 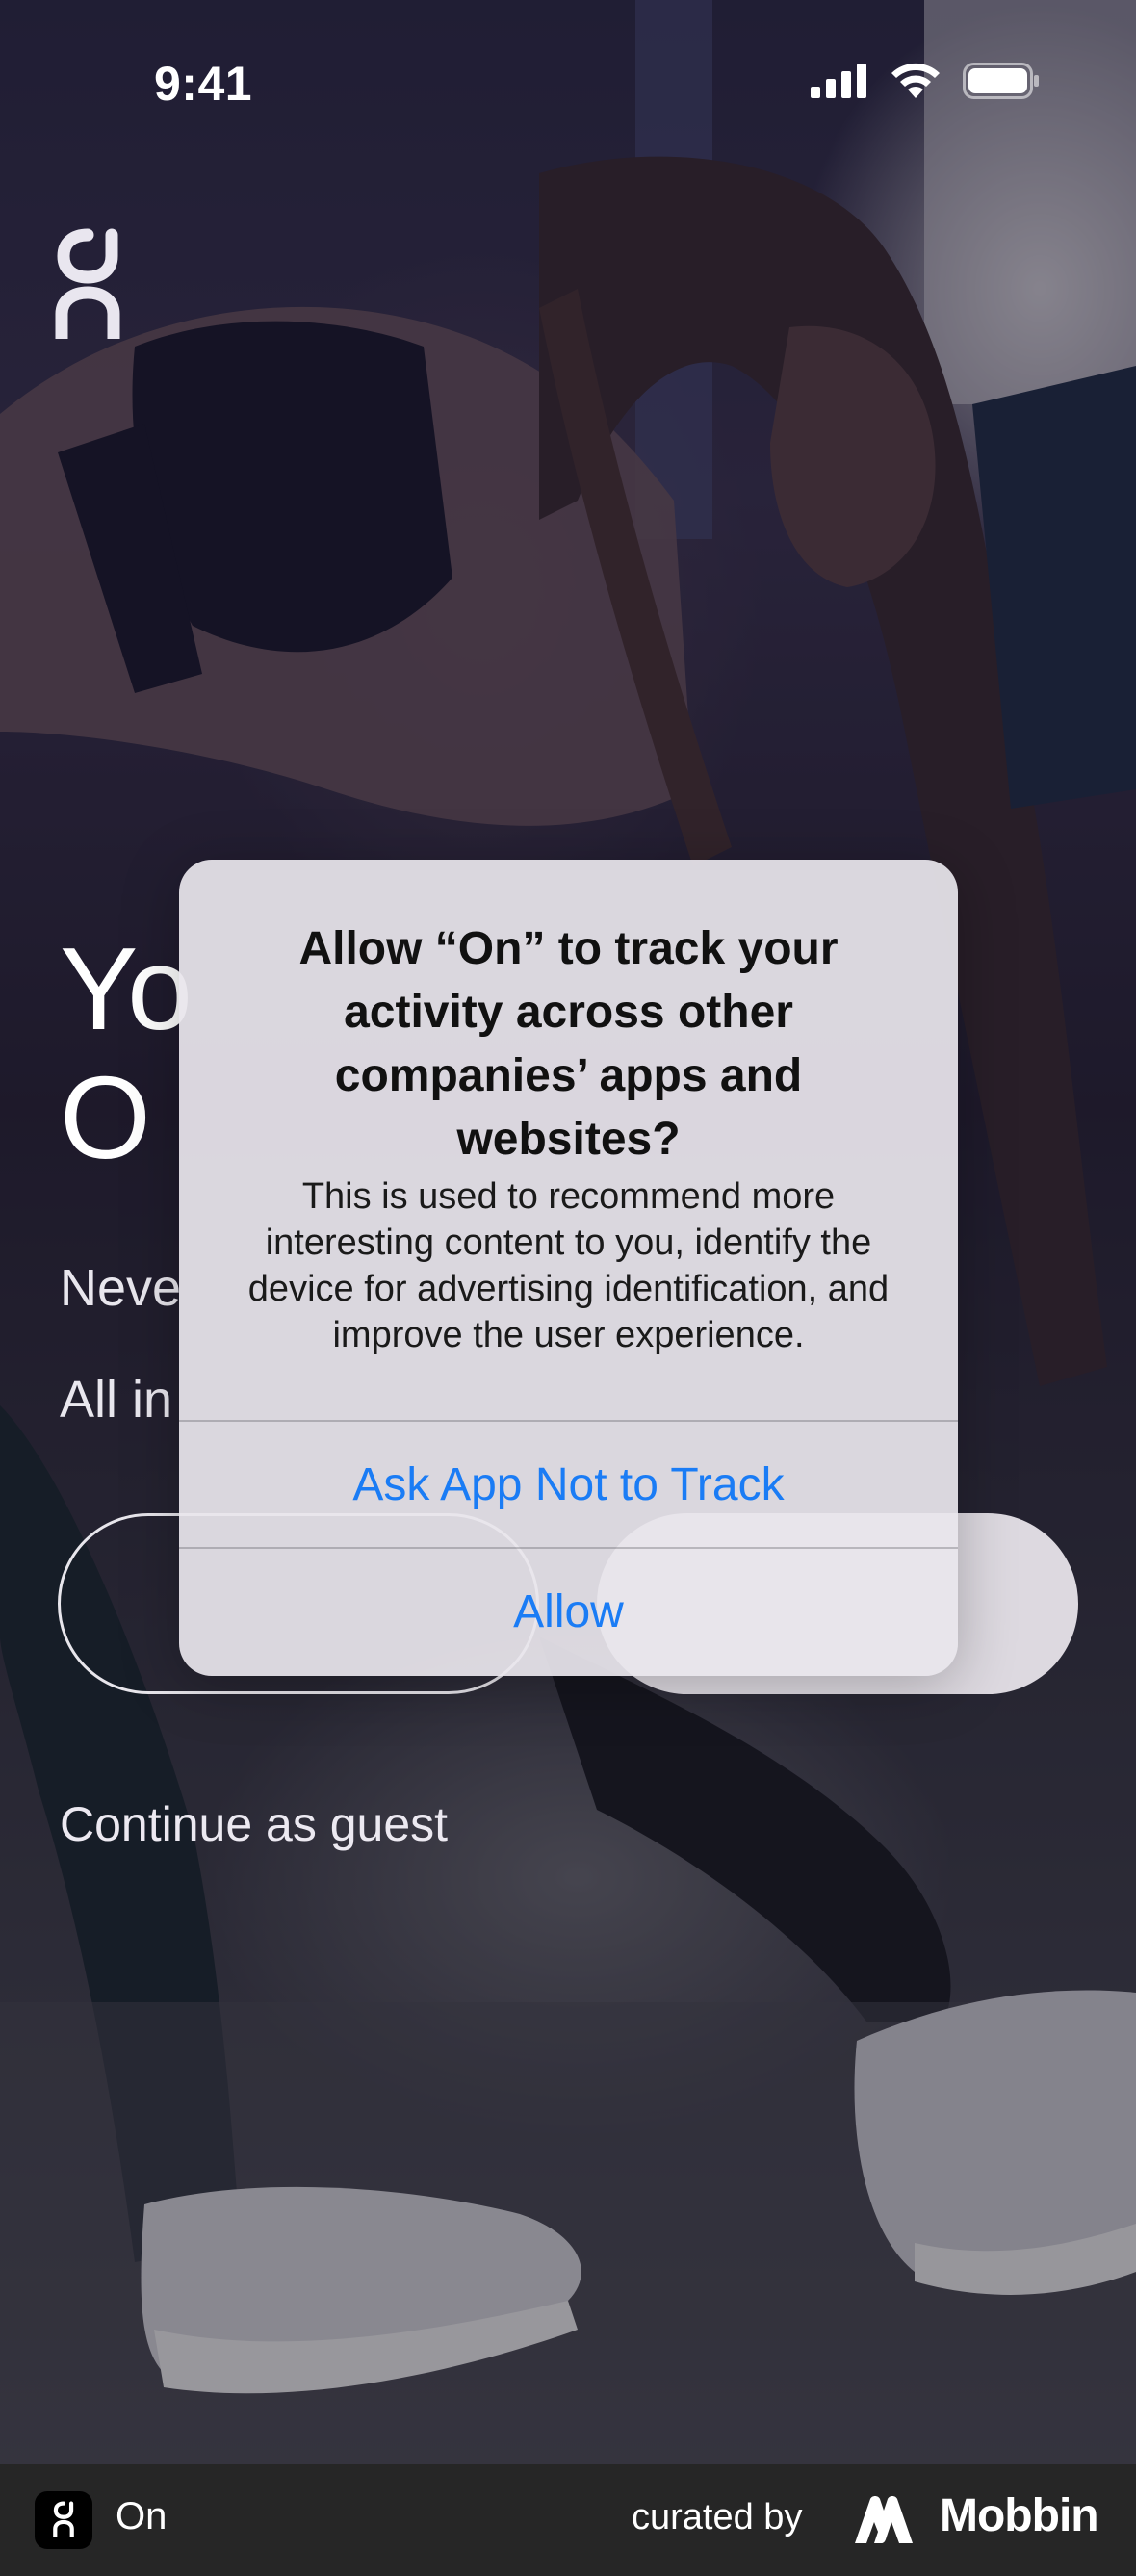 What do you see at coordinates (568, 1611) in the screenshot?
I see `allow-button: Allow` at bounding box center [568, 1611].